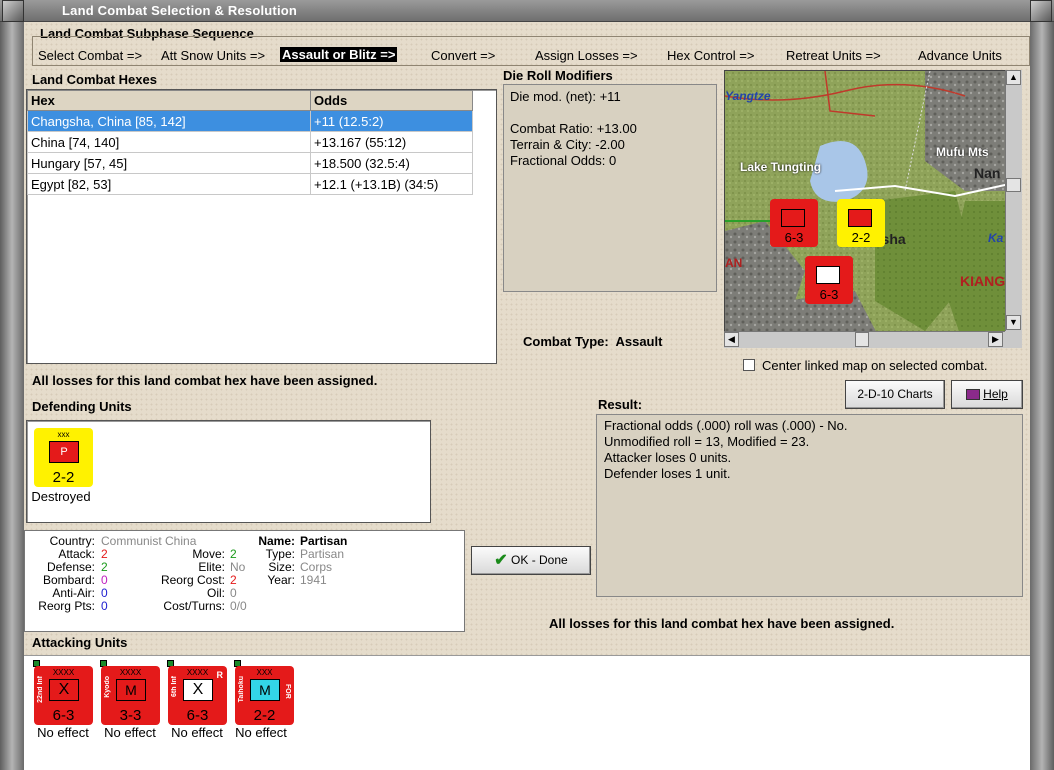  I want to click on center-map-label: Center linked map on selected combat., so click(875, 365).